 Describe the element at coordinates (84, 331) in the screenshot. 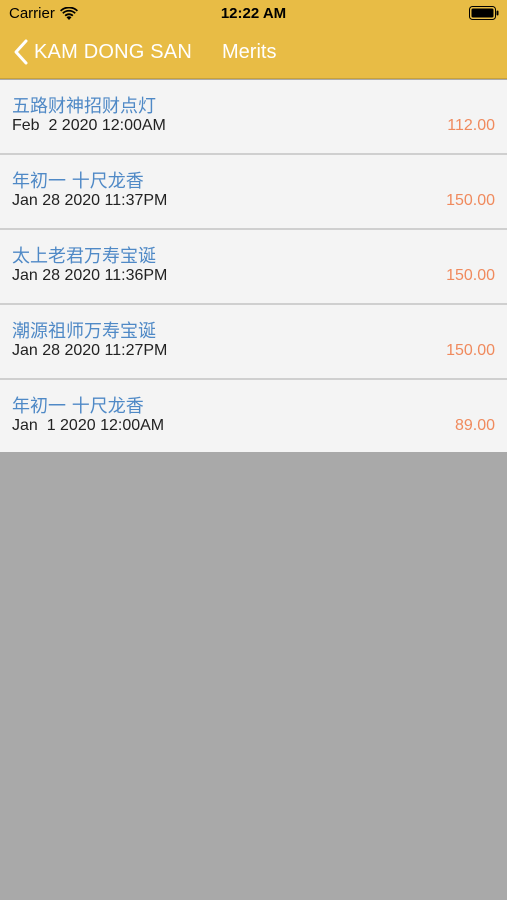

I see `merit-title: 潮源祖师万寿宝诞` at that location.